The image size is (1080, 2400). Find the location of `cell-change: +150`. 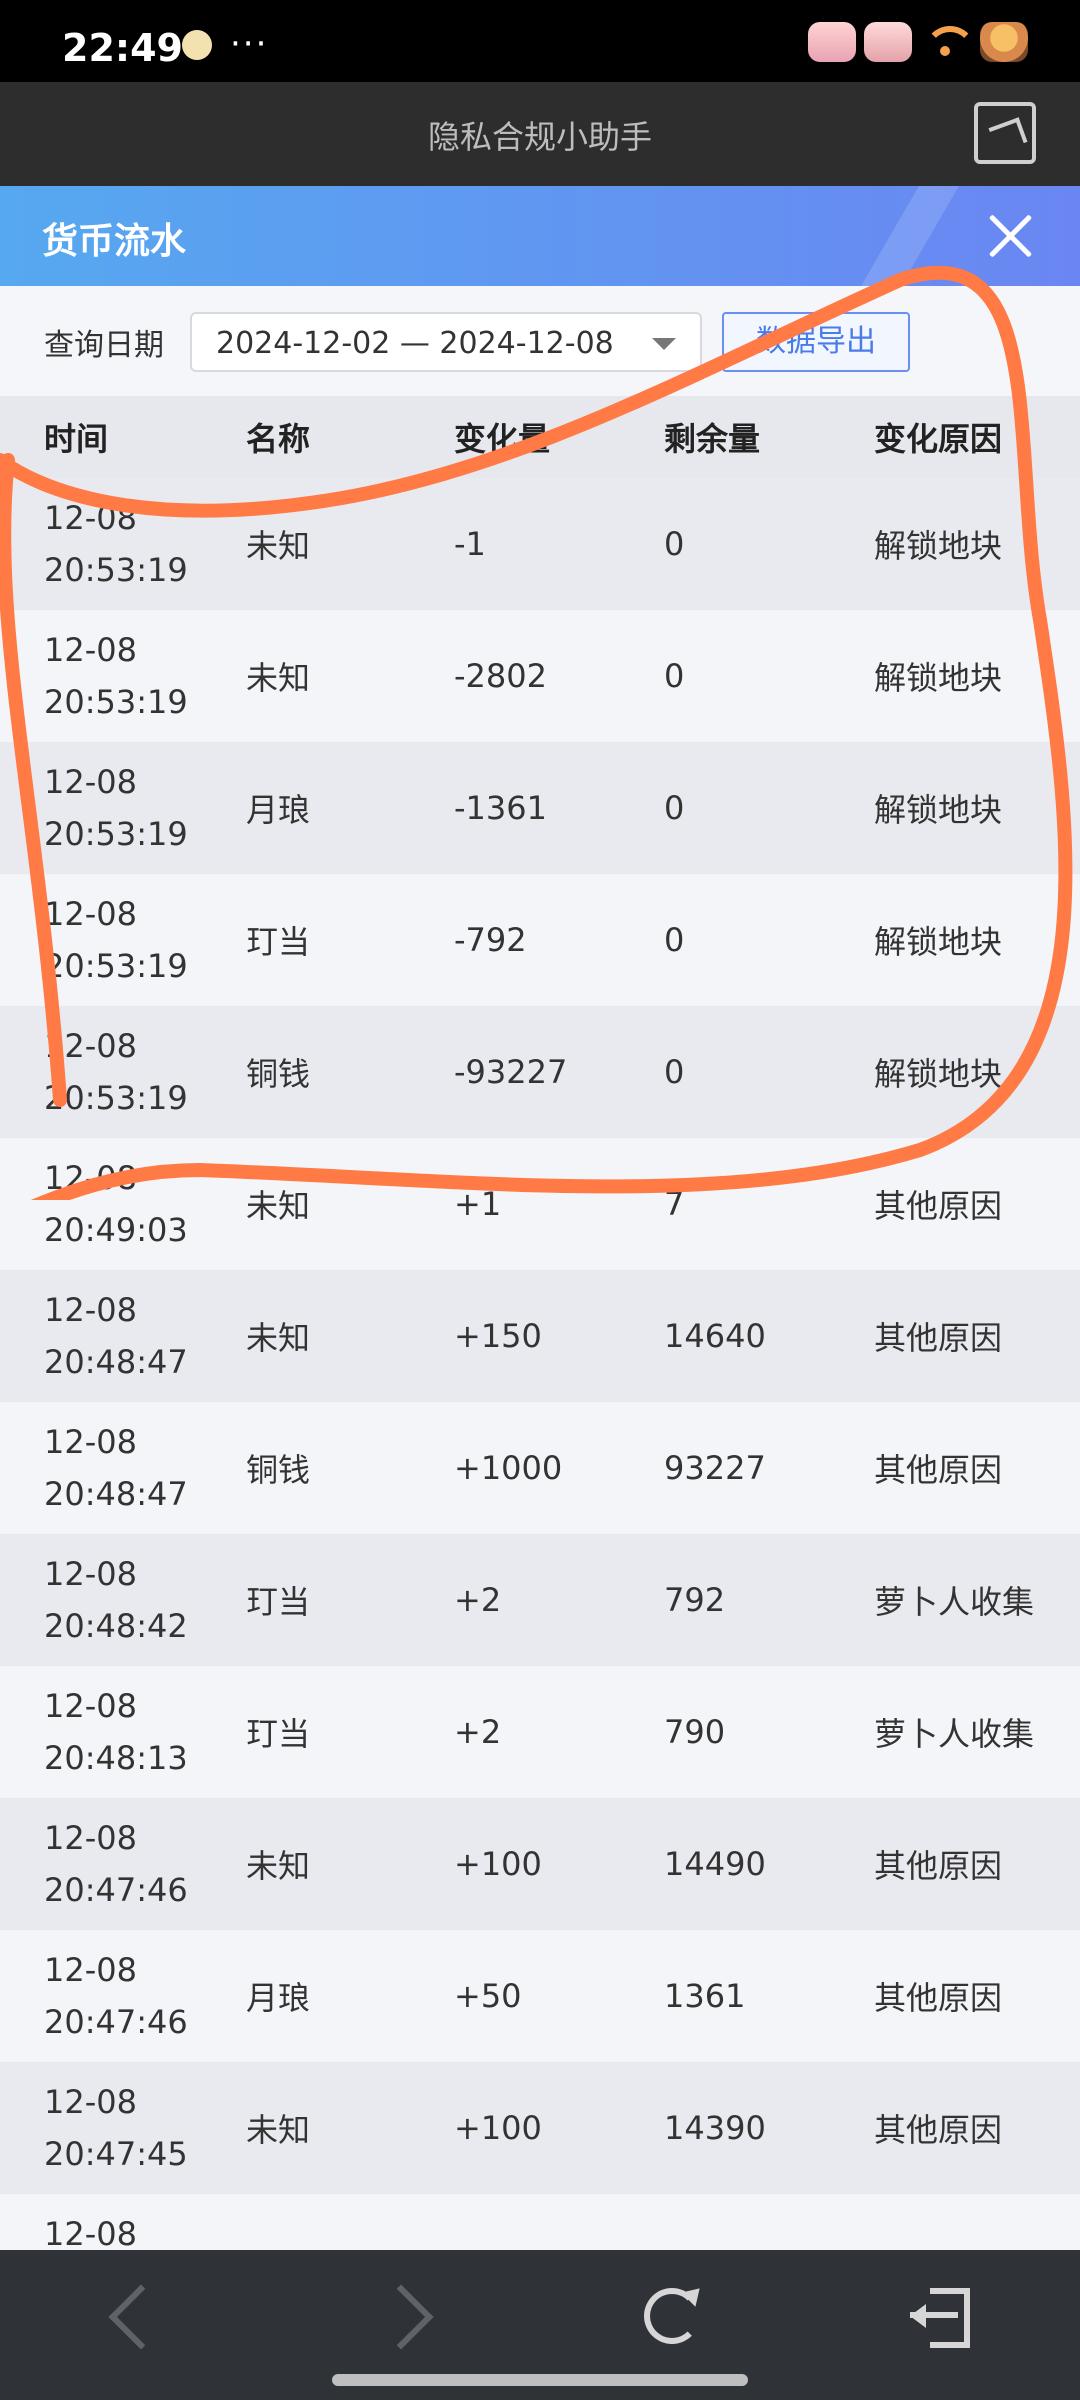

cell-change: +150 is located at coordinates (498, 1336).